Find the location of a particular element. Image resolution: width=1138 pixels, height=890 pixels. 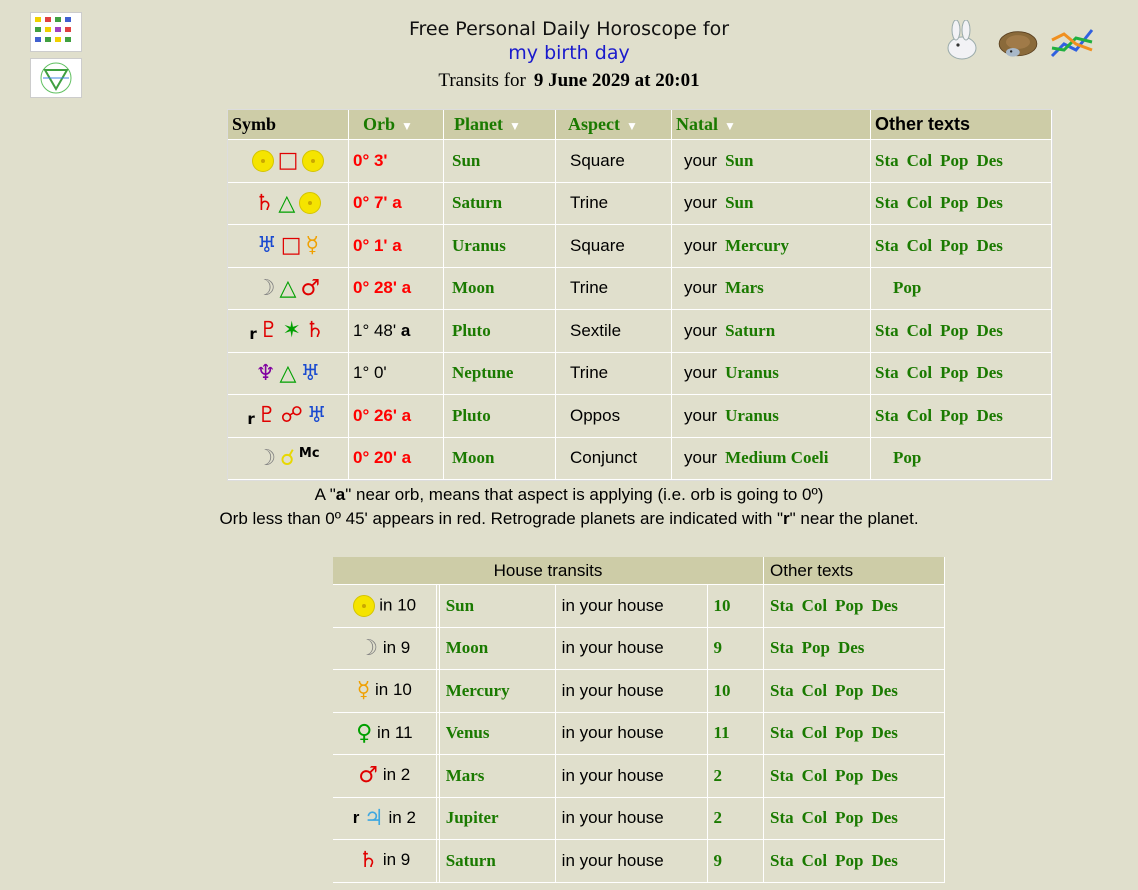

turtle-icon is located at coordinates (1018, 42).